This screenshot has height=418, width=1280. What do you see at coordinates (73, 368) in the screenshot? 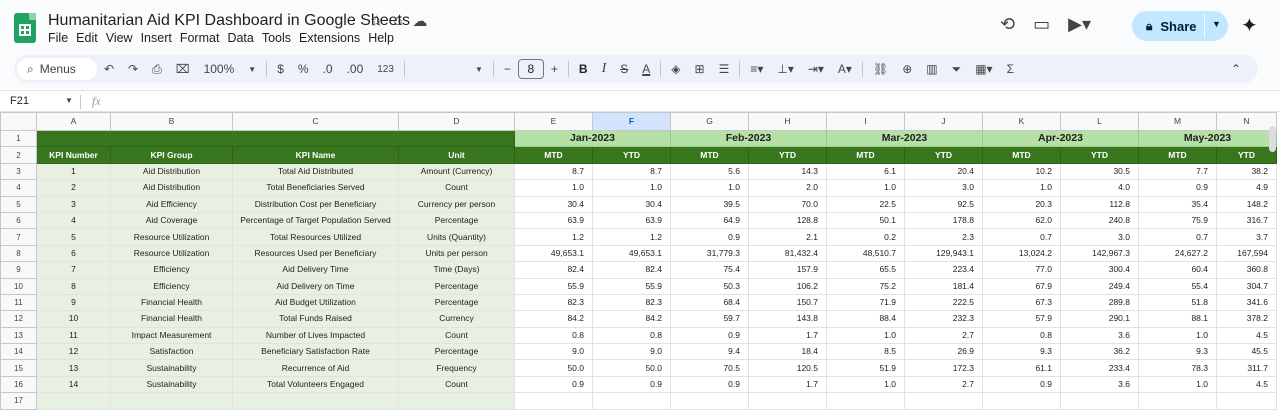
I see `kpi-number-cell: 13` at bounding box center [73, 368].